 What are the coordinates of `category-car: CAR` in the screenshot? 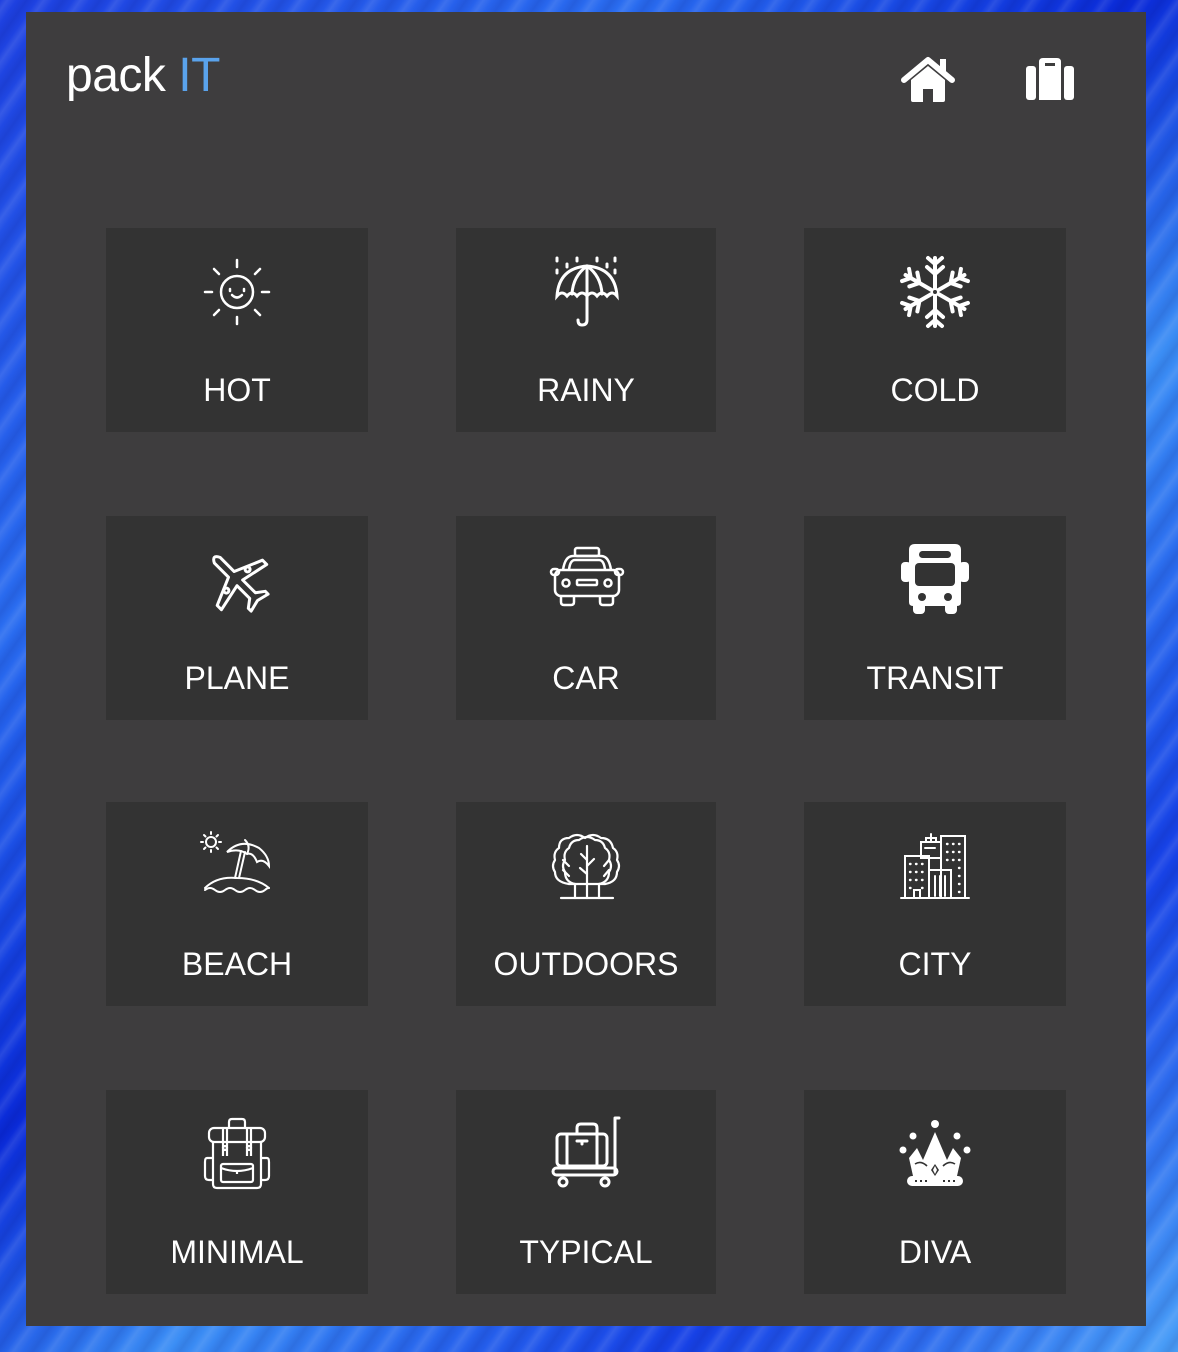 It's located at (586, 618).